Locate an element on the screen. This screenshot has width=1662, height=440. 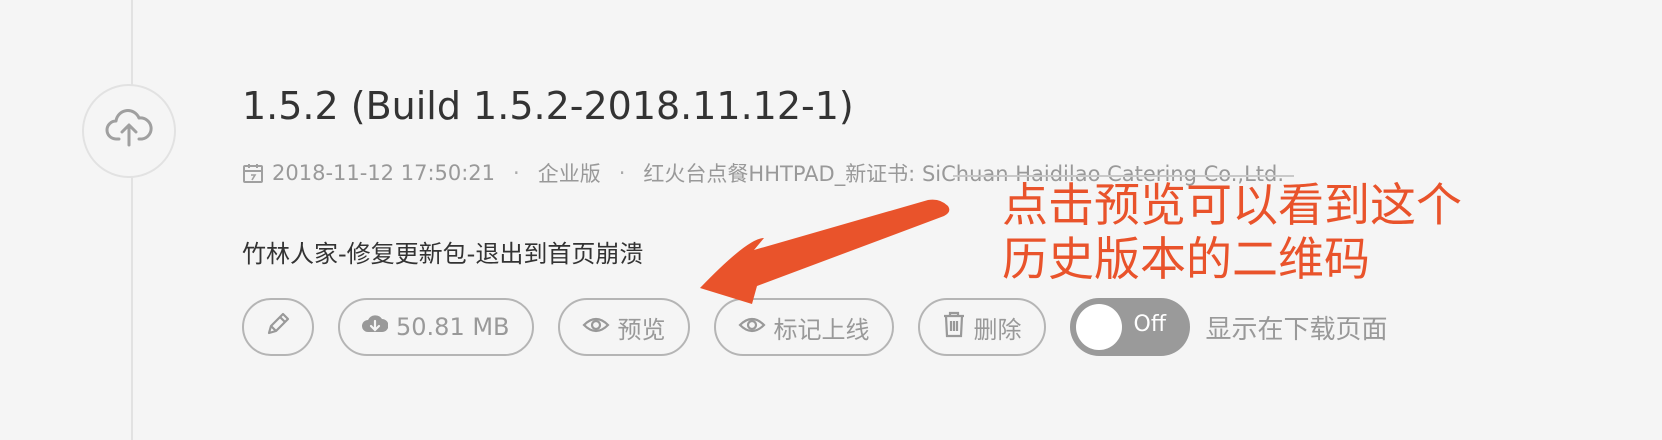
upload-node is located at coordinates (129, 131).